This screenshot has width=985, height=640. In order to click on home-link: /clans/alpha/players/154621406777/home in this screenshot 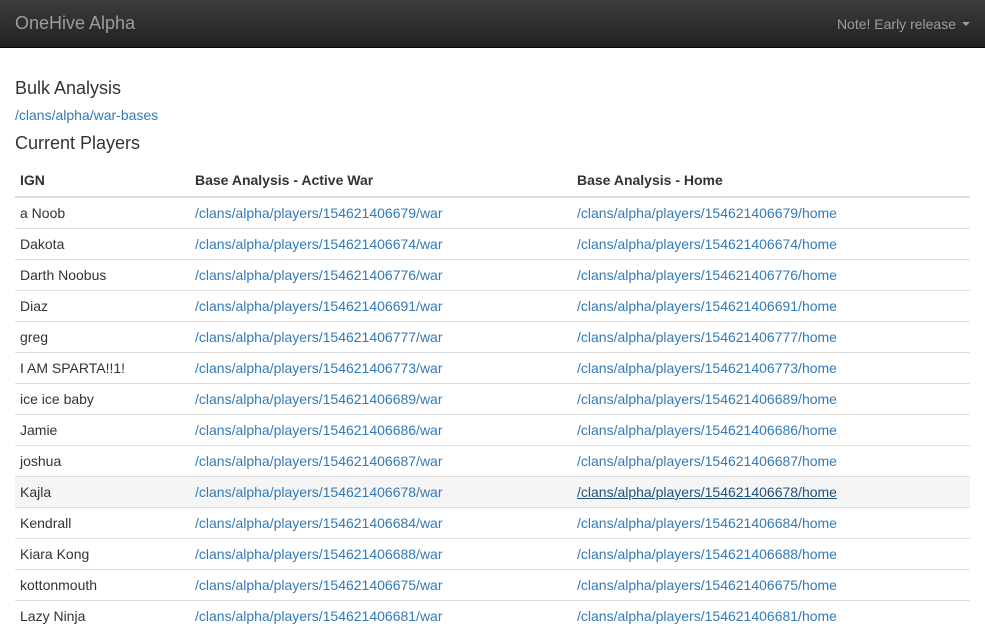, I will do `click(707, 337)`.